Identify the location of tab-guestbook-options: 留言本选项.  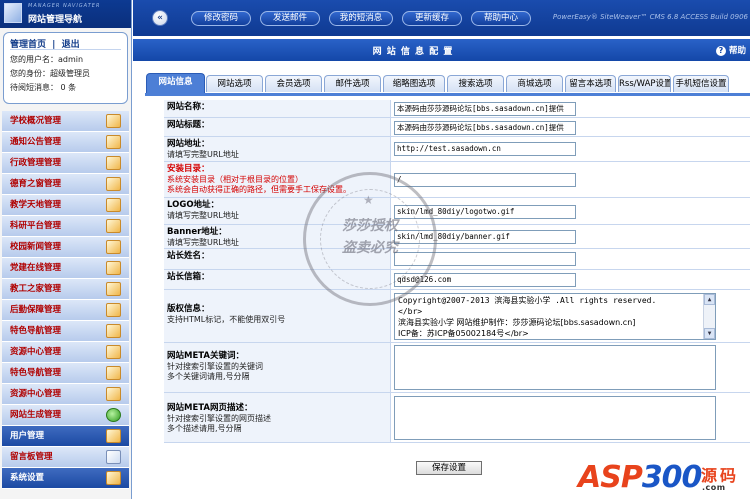
(590, 83).